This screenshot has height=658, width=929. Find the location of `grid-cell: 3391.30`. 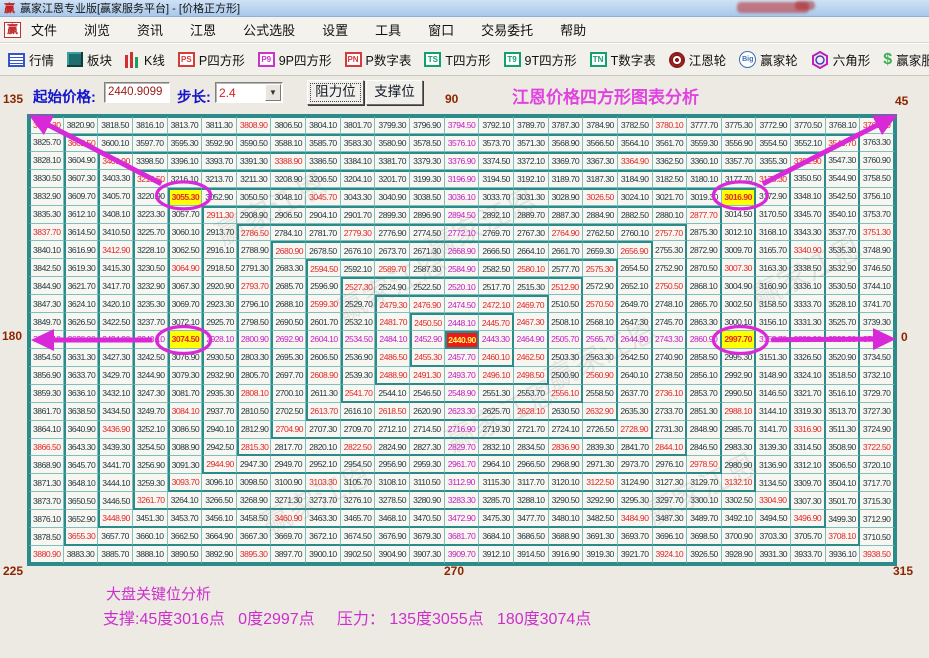

grid-cell: 3391.30 is located at coordinates (254, 160).